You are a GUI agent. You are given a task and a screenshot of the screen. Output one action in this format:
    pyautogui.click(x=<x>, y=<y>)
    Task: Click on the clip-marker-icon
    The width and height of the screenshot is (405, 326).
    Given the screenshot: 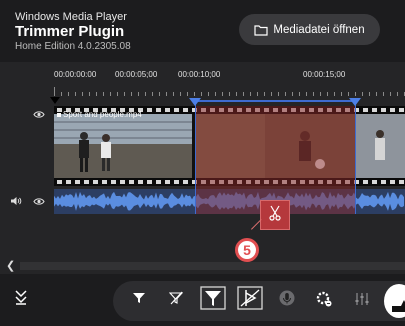 What is the action you would take?
    pyautogui.click(x=59, y=114)
    